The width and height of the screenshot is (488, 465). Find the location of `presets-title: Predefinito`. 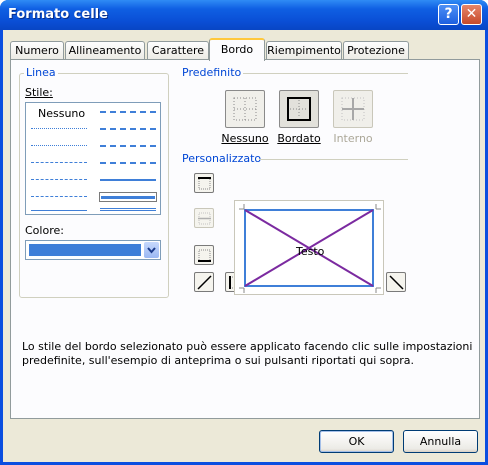

presets-title: Predefinito is located at coordinates (213, 72).